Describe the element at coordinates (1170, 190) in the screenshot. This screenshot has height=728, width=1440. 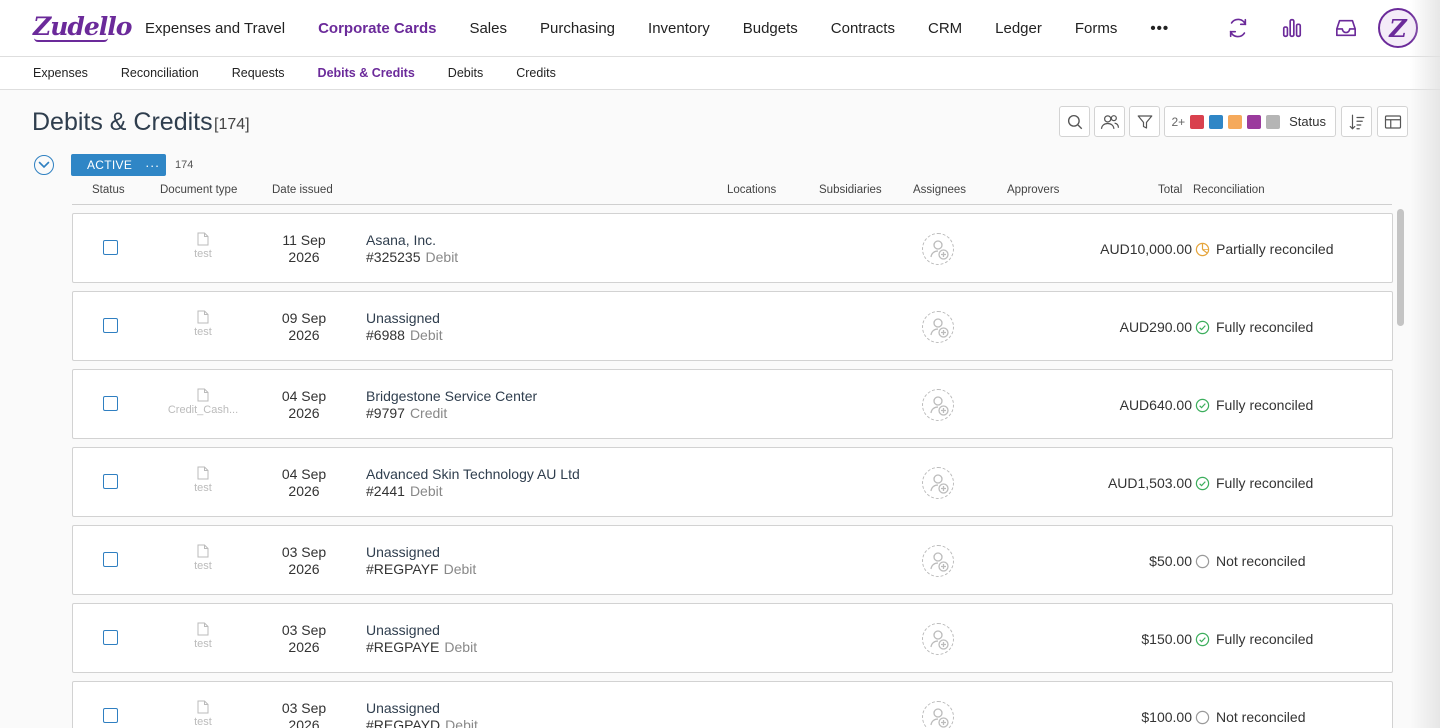
I see `col-total: Total` at that location.